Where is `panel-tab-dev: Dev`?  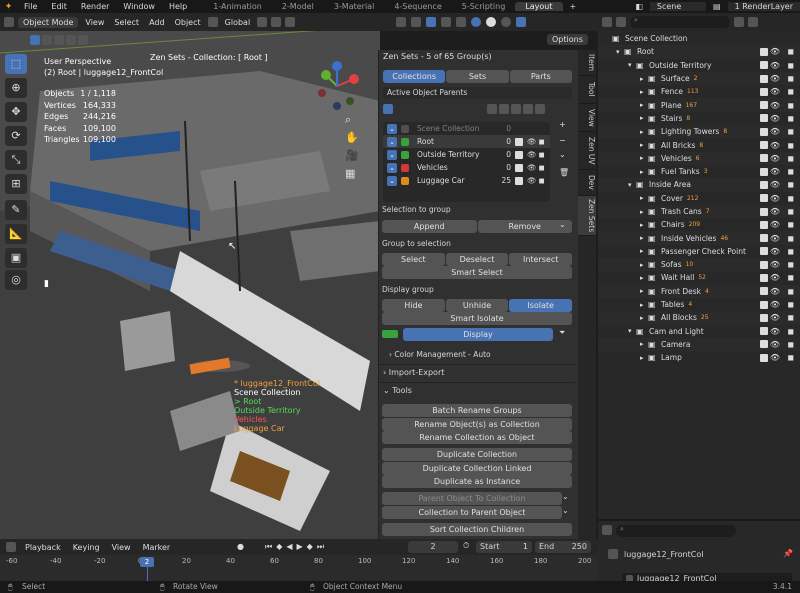
panel-tab-dev: Dev is located at coordinates (587, 183).